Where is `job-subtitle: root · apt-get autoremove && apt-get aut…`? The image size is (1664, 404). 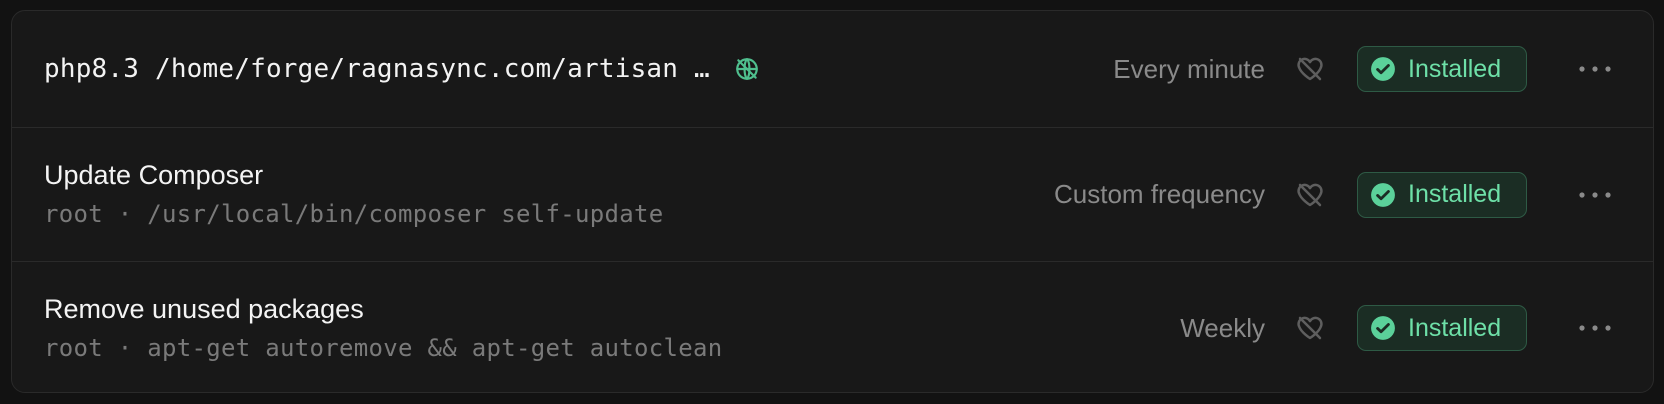
job-subtitle: root · apt-get autoremove && apt-get aut… is located at coordinates (383, 348).